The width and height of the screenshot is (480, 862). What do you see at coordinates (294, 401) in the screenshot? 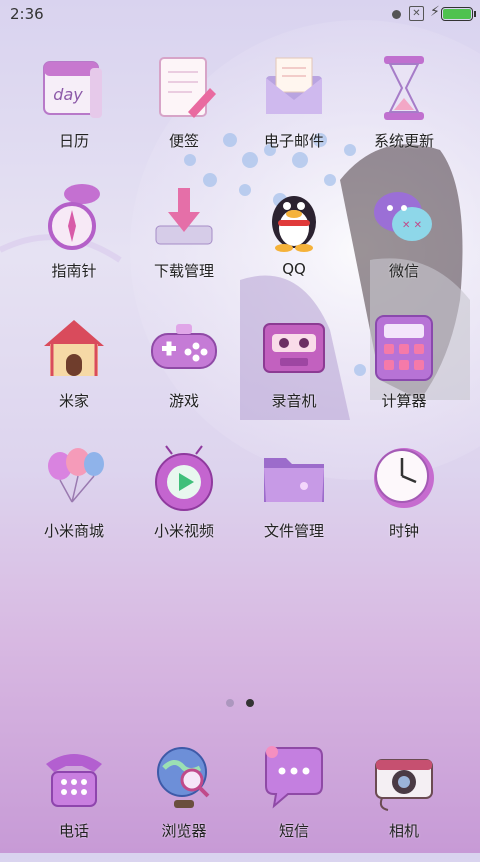
I see `app-label: 录音机` at bounding box center [294, 401].